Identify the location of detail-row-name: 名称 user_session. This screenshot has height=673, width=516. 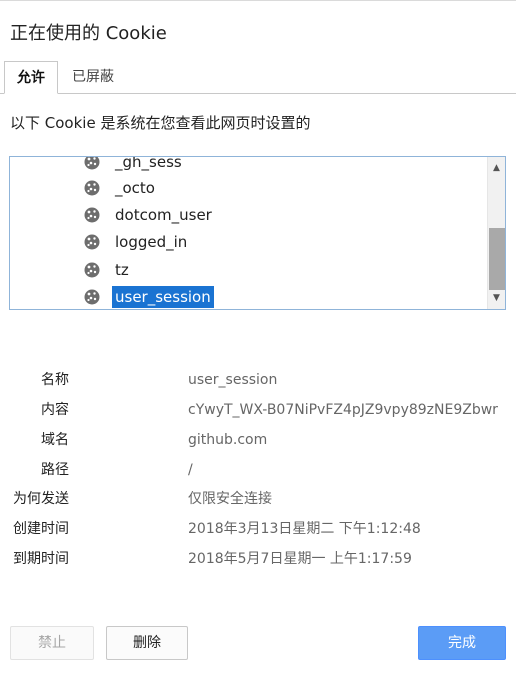
(258, 380).